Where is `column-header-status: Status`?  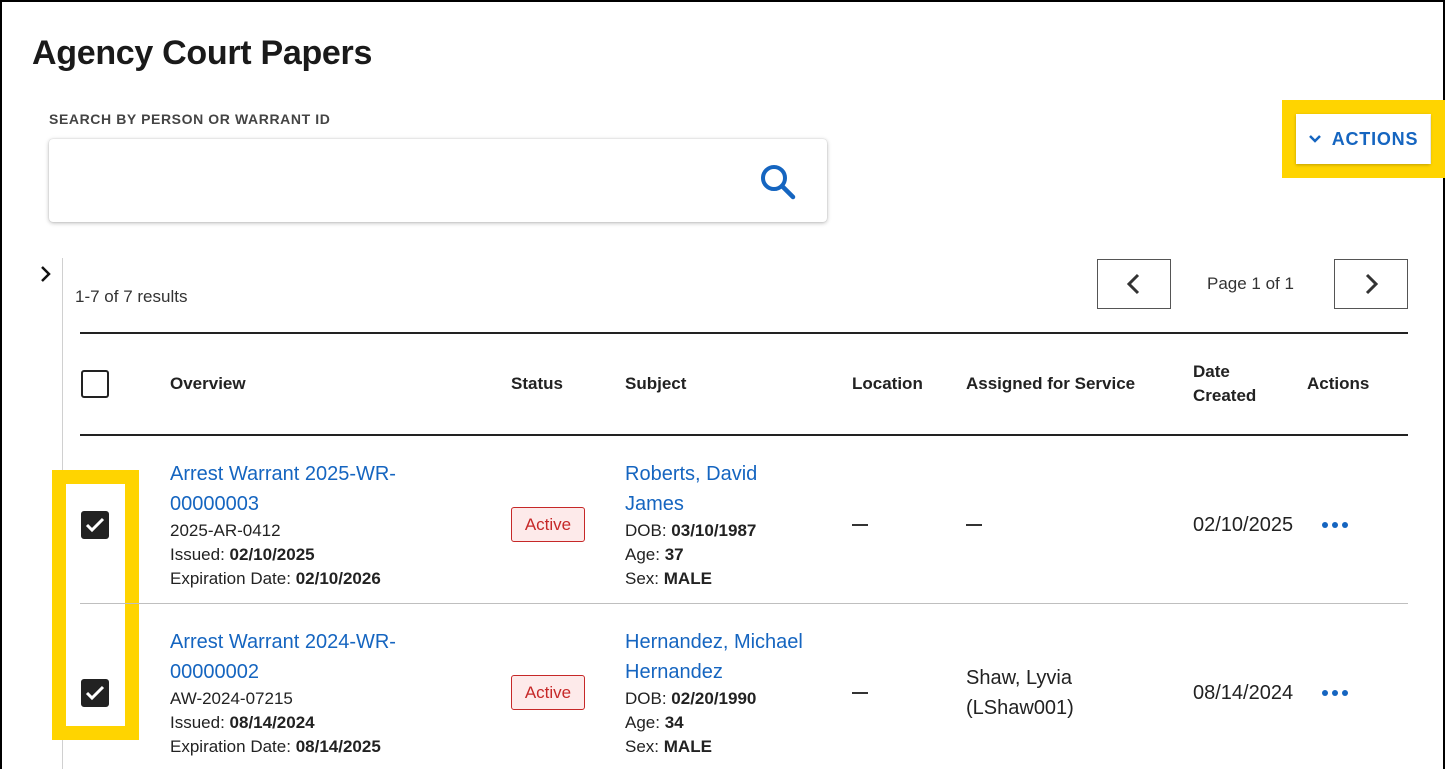 column-header-status: Status is located at coordinates (537, 384).